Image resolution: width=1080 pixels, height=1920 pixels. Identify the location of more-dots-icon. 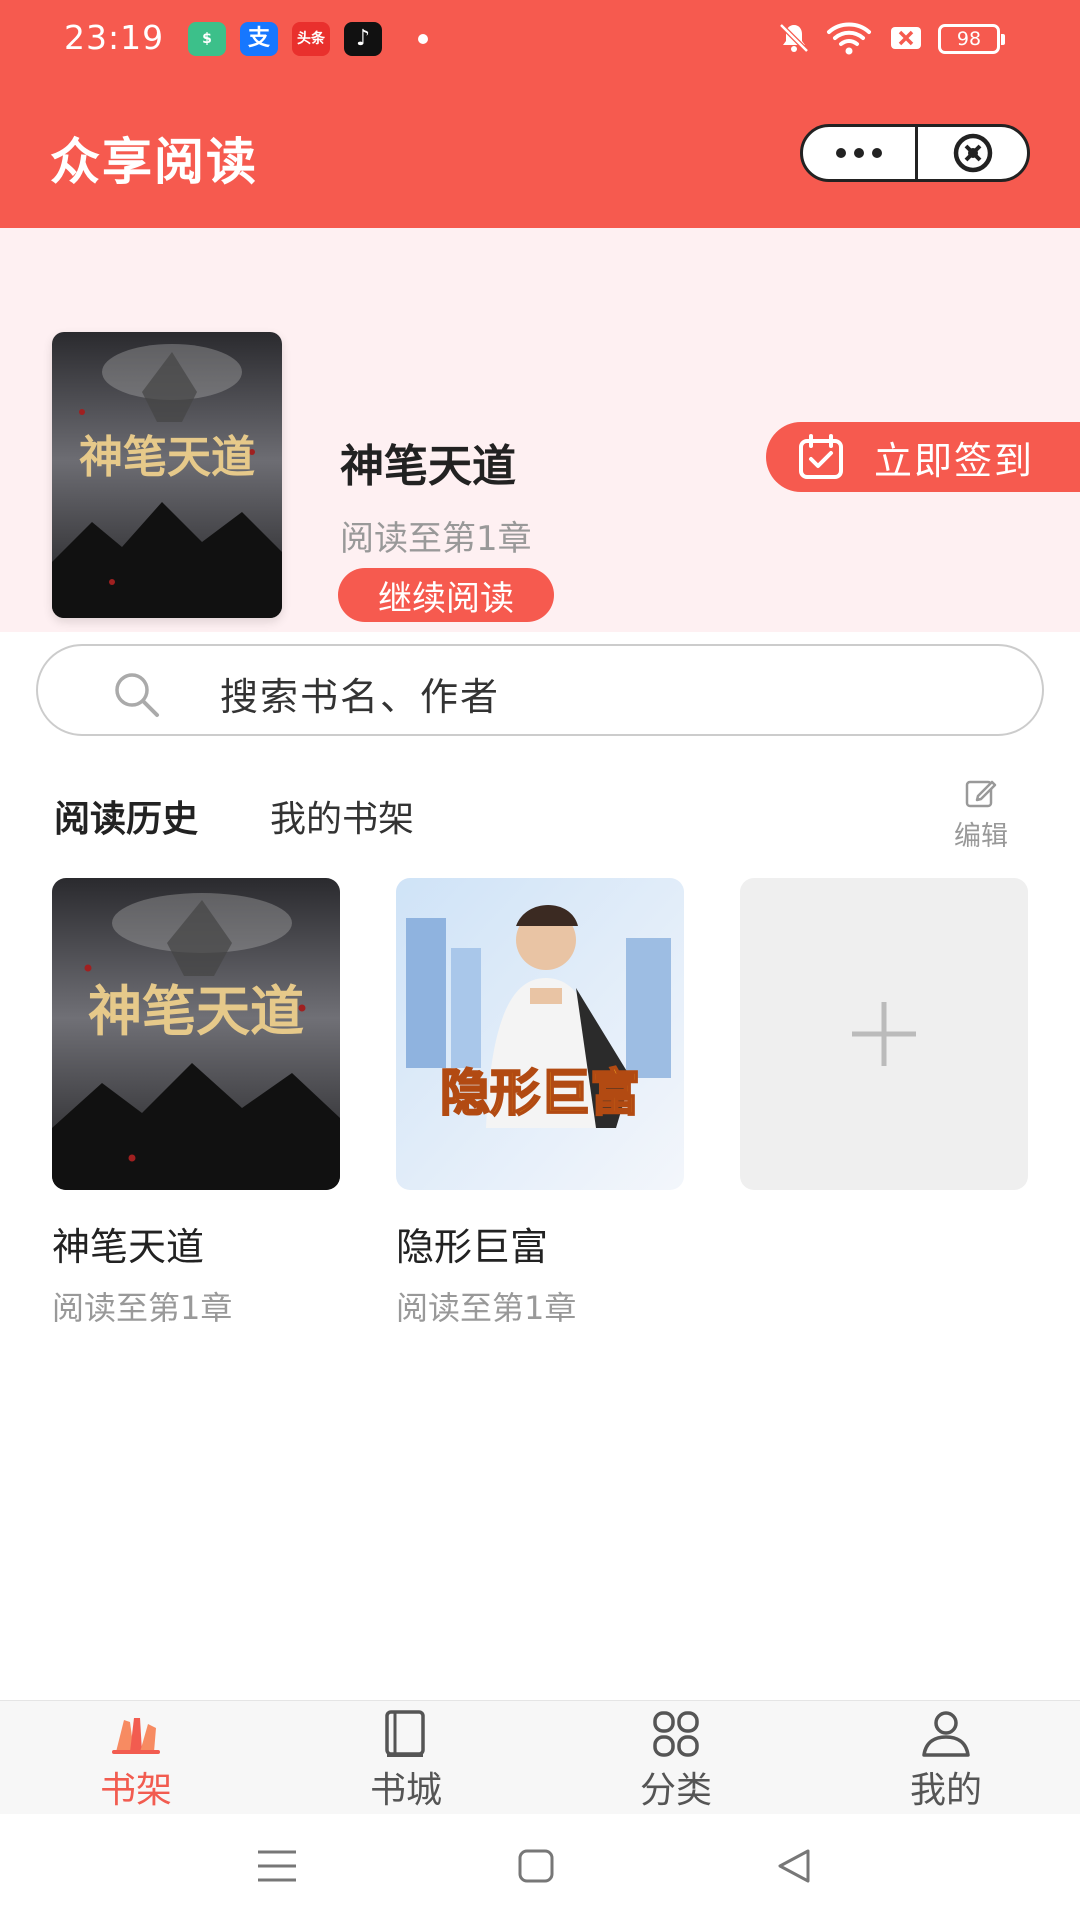
(859, 153).